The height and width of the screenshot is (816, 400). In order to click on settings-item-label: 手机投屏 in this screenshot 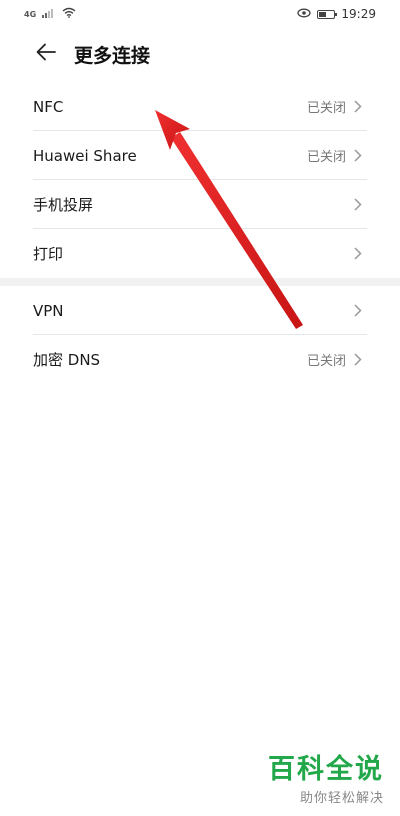, I will do `click(63, 205)`.